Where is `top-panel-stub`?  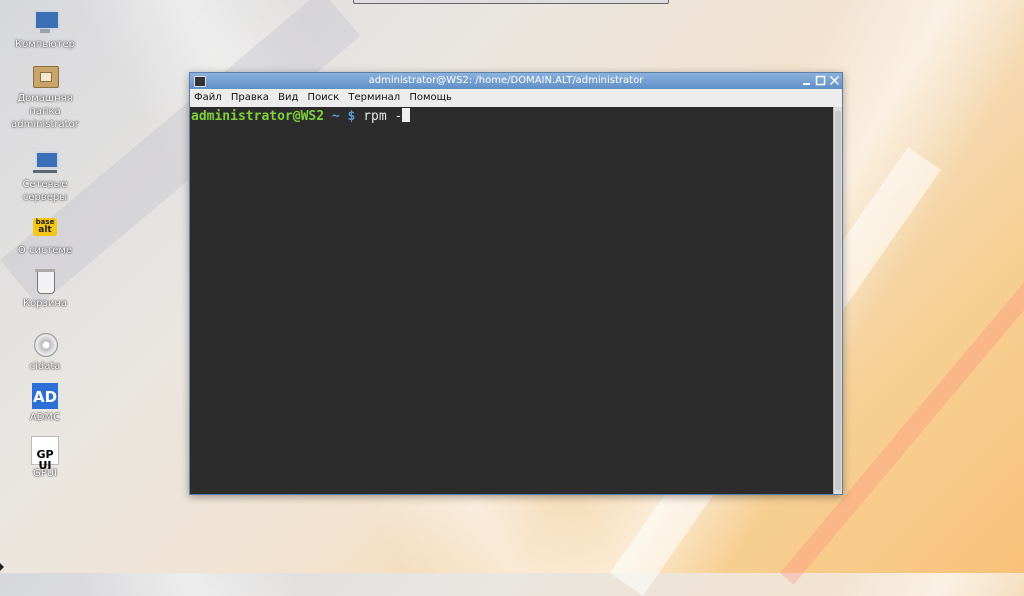
top-panel-stub is located at coordinates (511, 2).